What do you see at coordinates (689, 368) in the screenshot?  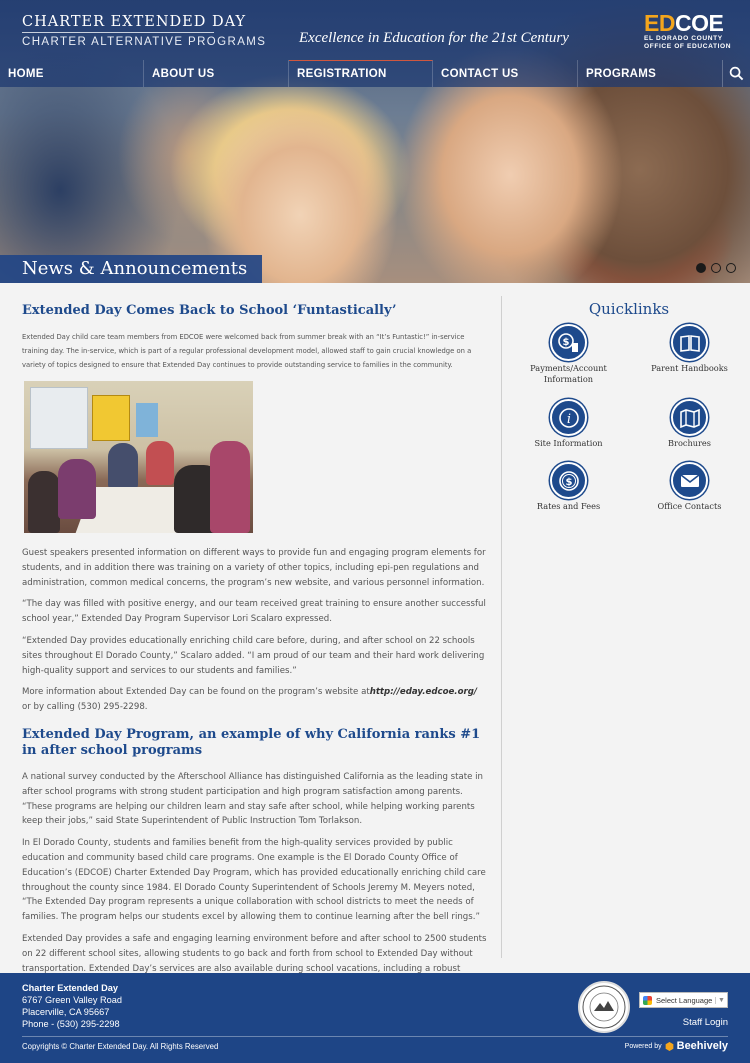 I see `quicklink-label: Parent Handbooks` at bounding box center [689, 368].